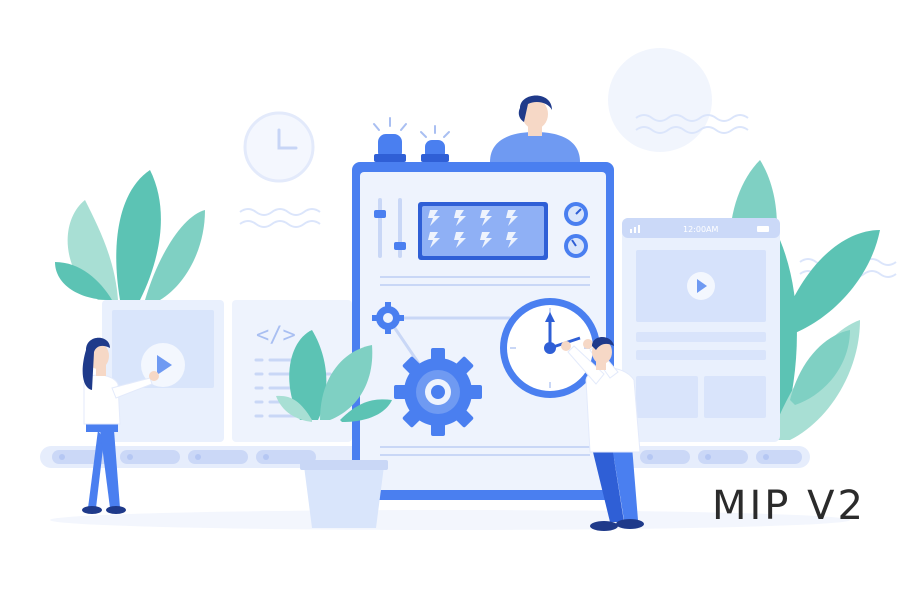 Image resolution: width=900 pixels, height=600 pixels. I want to click on gear-icon, so click(438, 392).